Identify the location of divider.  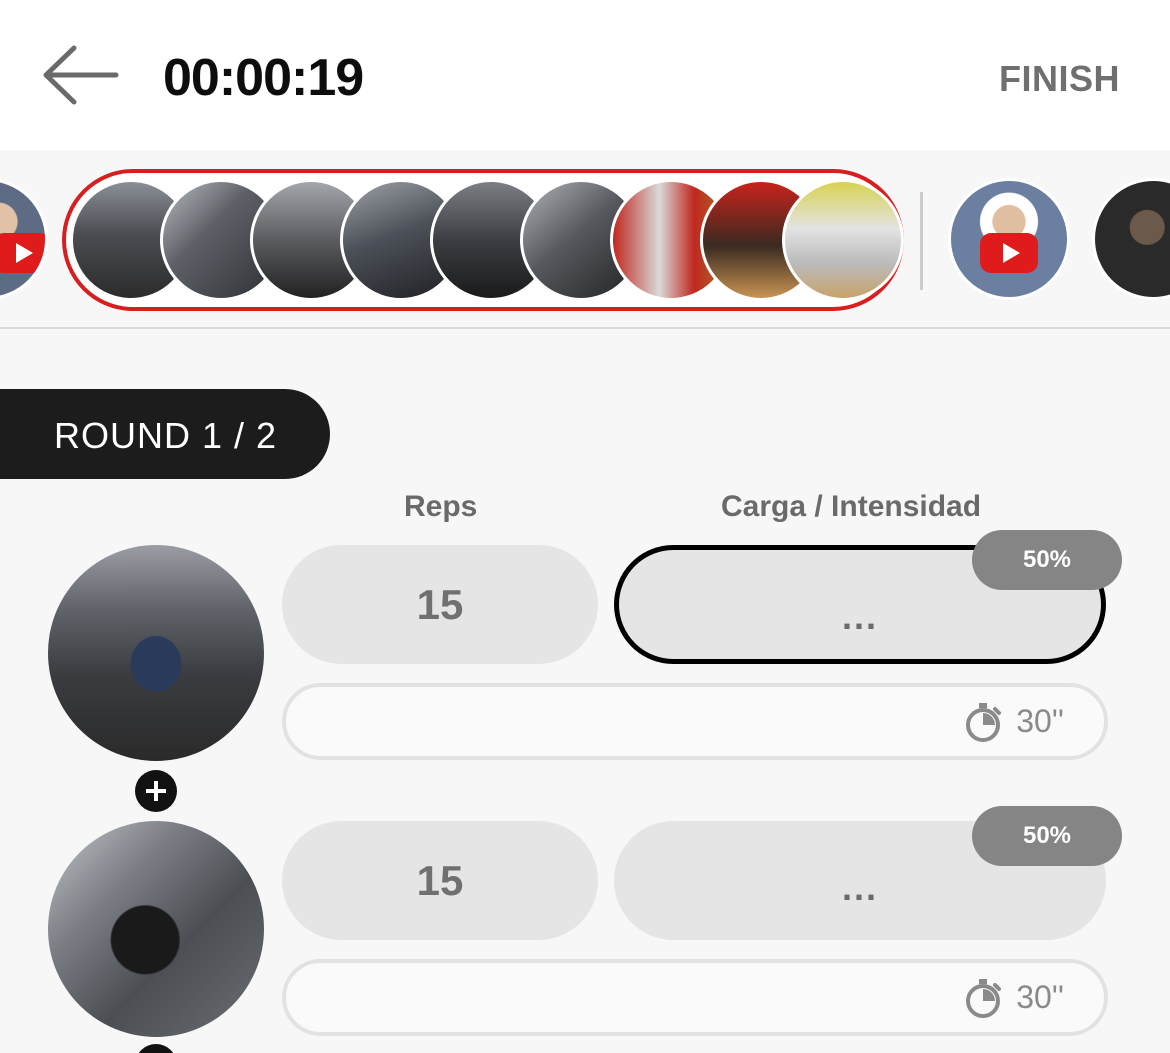
(585, 328).